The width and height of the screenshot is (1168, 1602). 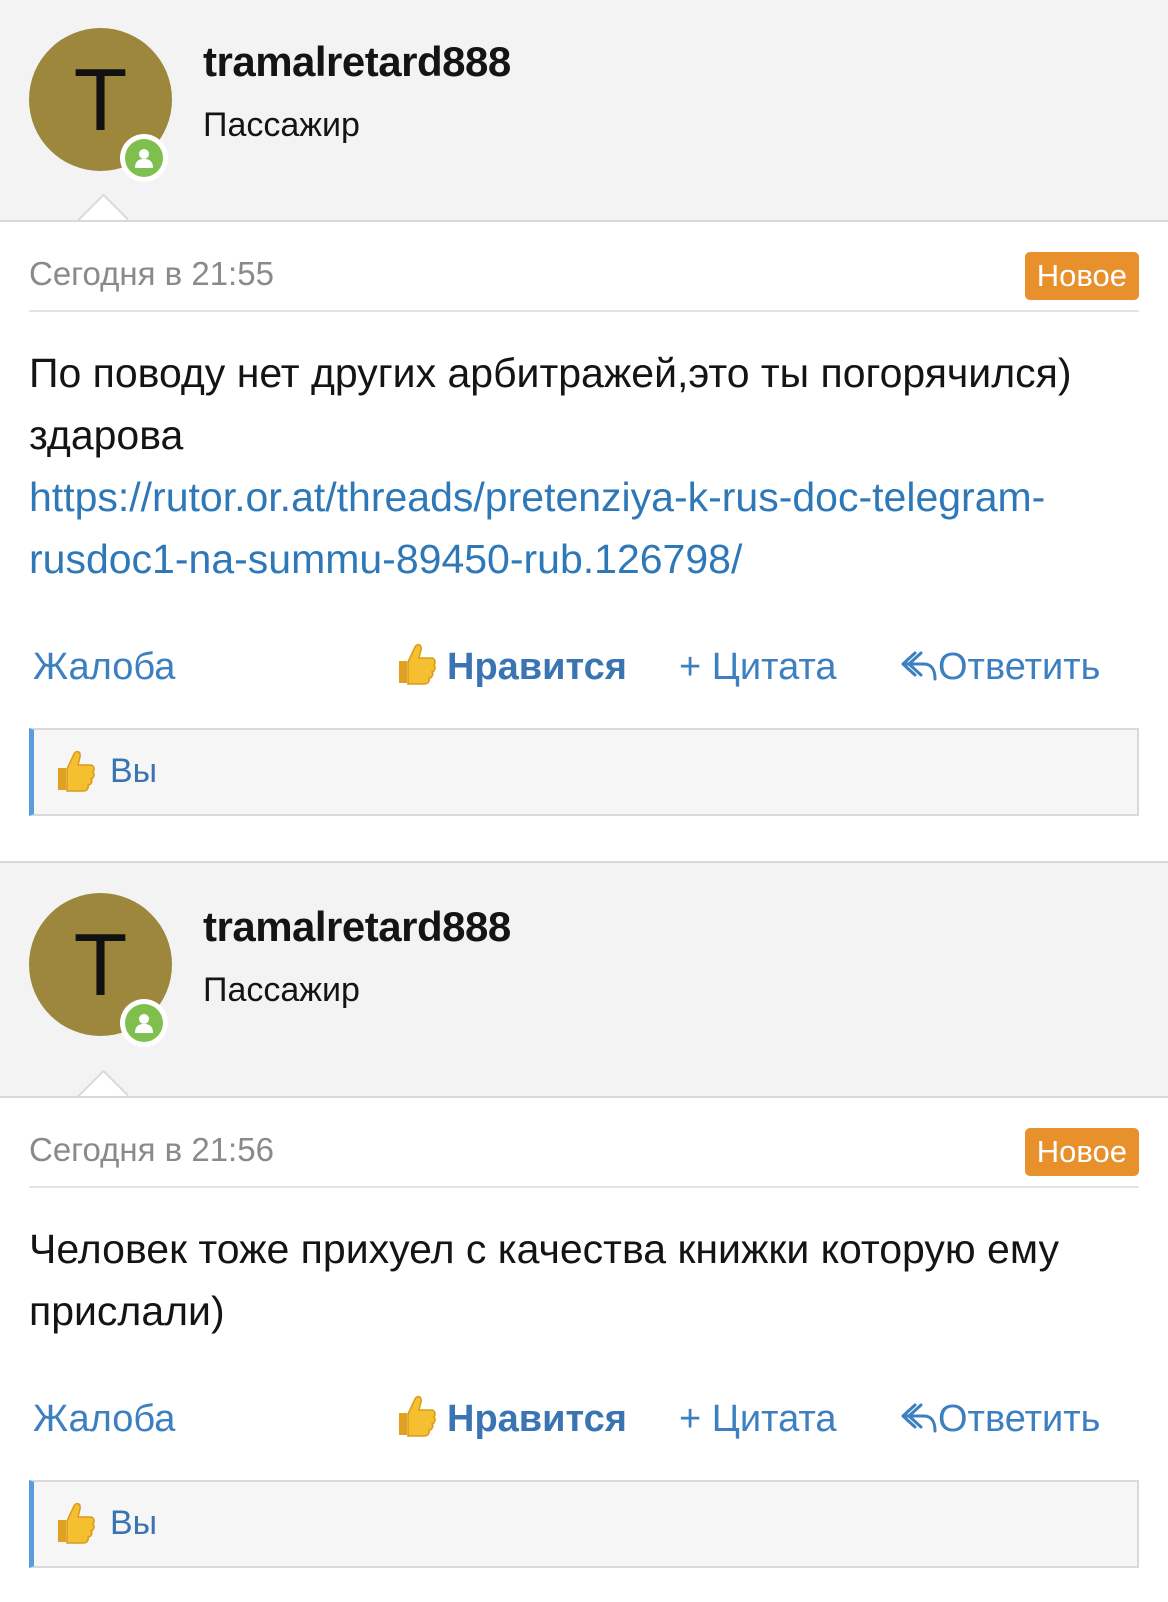 What do you see at coordinates (151, 274) in the screenshot?
I see `post-date: Сегодня в 21:55` at bounding box center [151, 274].